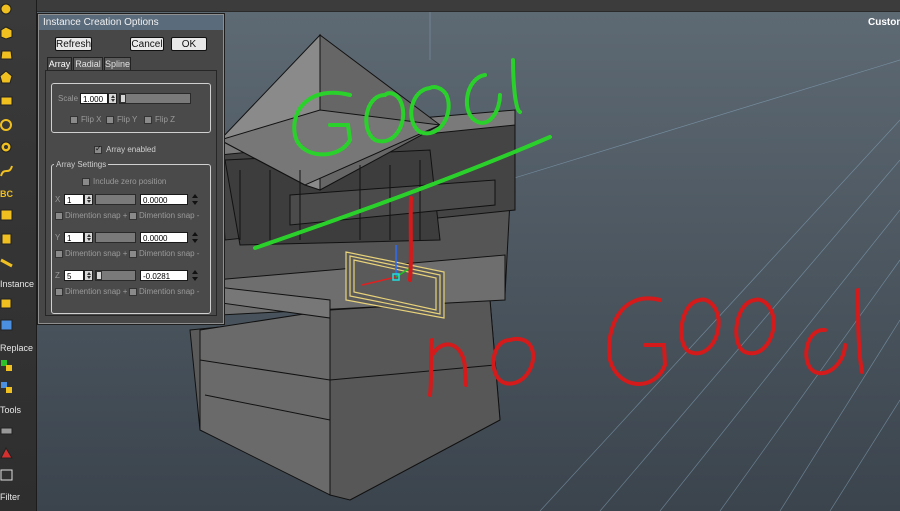 The image size is (900, 511). I want to click on torus-icon, so click(6, 101).